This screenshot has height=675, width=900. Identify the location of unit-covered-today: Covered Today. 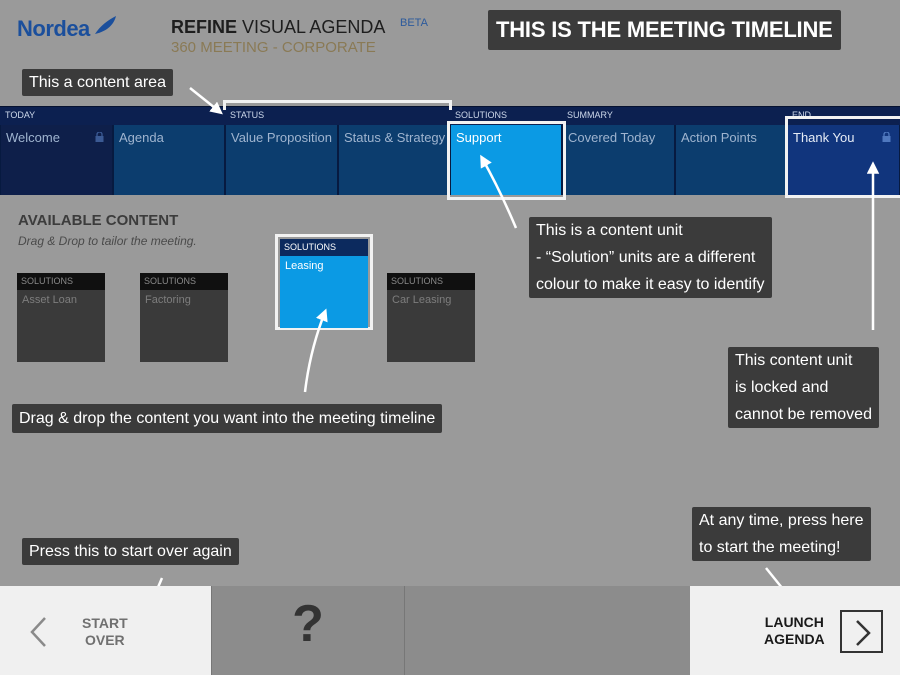
(618, 160).